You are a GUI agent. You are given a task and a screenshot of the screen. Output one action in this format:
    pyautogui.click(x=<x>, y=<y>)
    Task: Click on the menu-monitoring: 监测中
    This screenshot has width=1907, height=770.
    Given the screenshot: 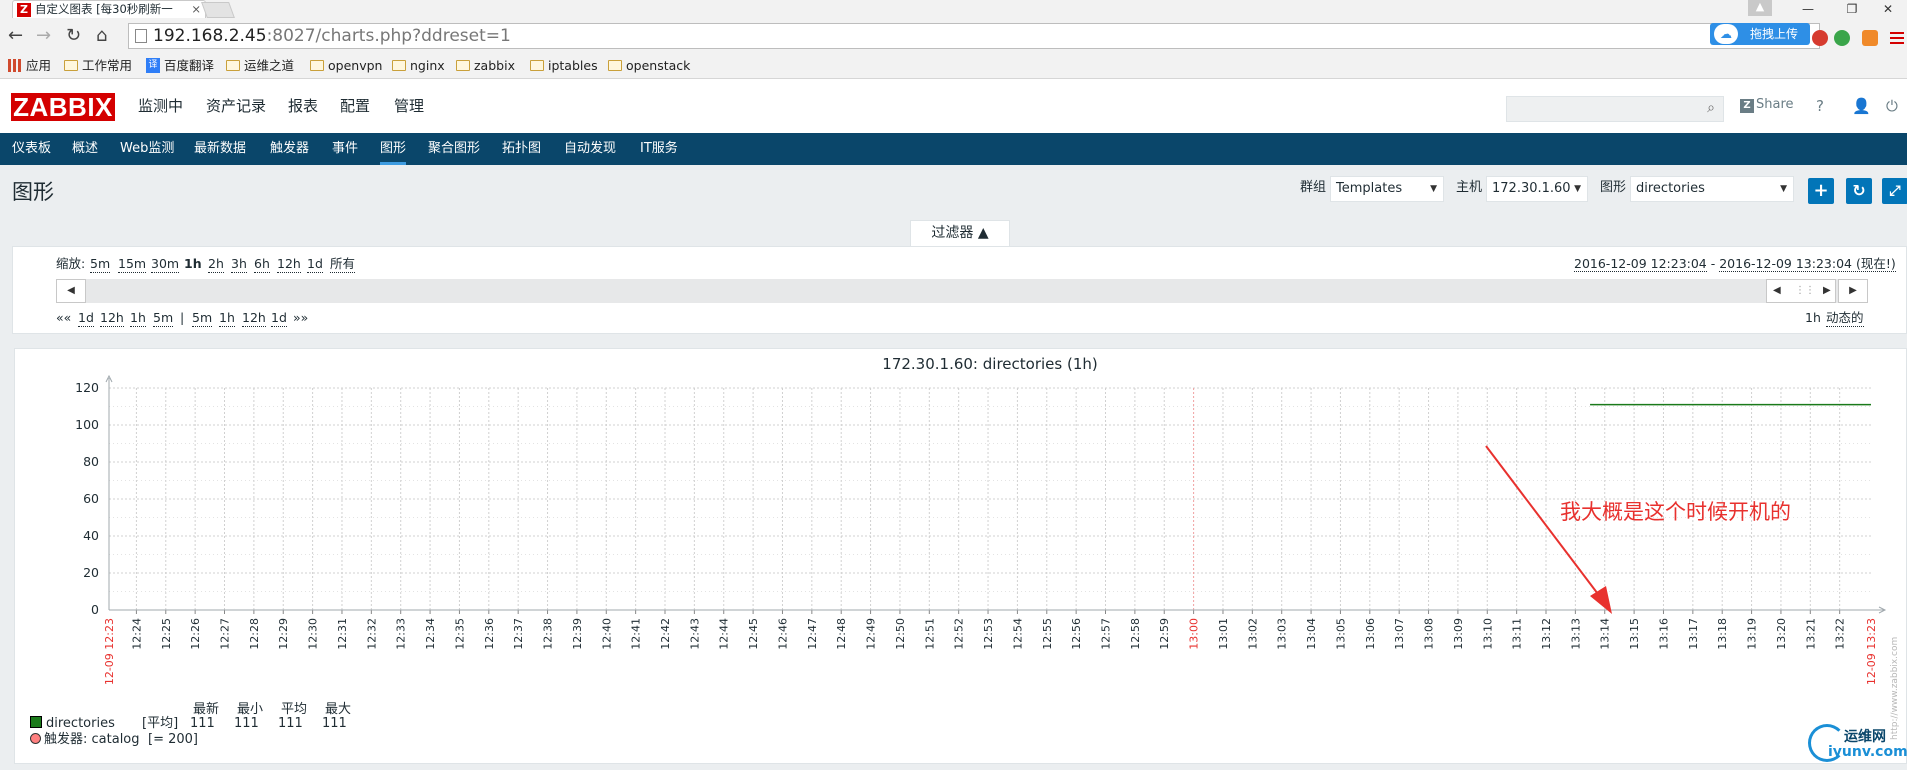 What is the action you would take?
    pyautogui.click(x=160, y=106)
    